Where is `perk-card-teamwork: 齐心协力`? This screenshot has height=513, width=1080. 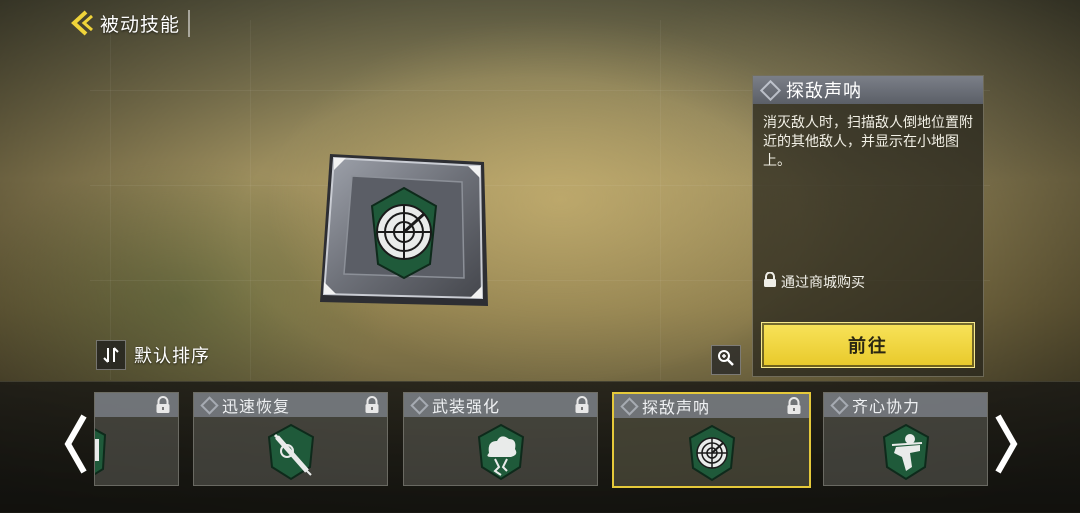 perk-card-teamwork: 齐心协力 is located at coordinates (905, 439).